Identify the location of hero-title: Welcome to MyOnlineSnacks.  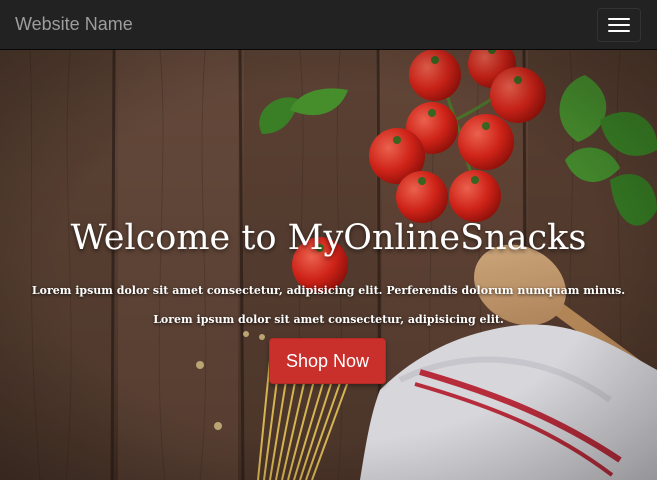
(328, 238).